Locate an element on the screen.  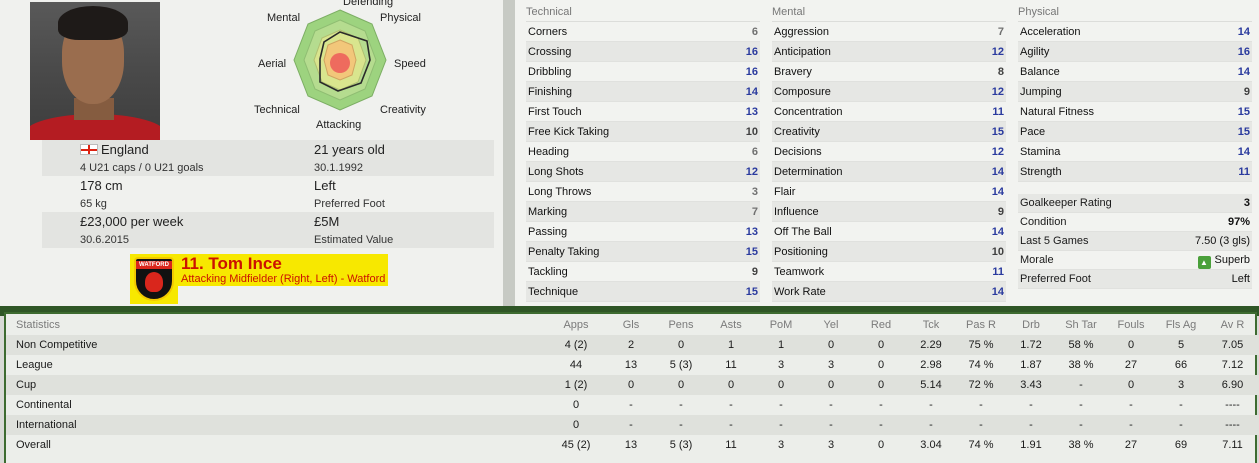
attribute-name: Bravery is located at coordinates (793, 72).